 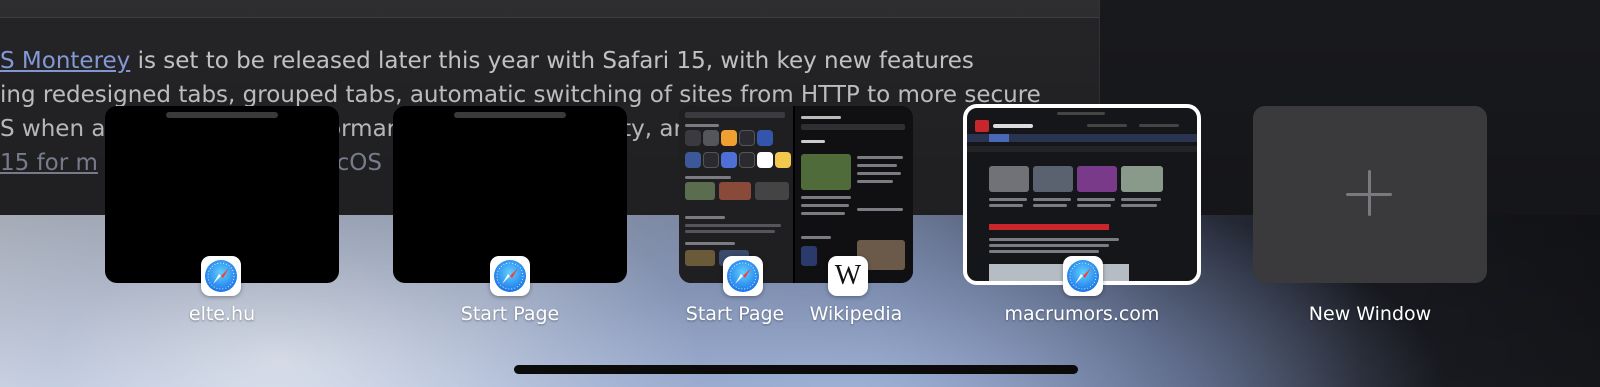 I want to click on browser-toolbar, so click(x=549, y=9).